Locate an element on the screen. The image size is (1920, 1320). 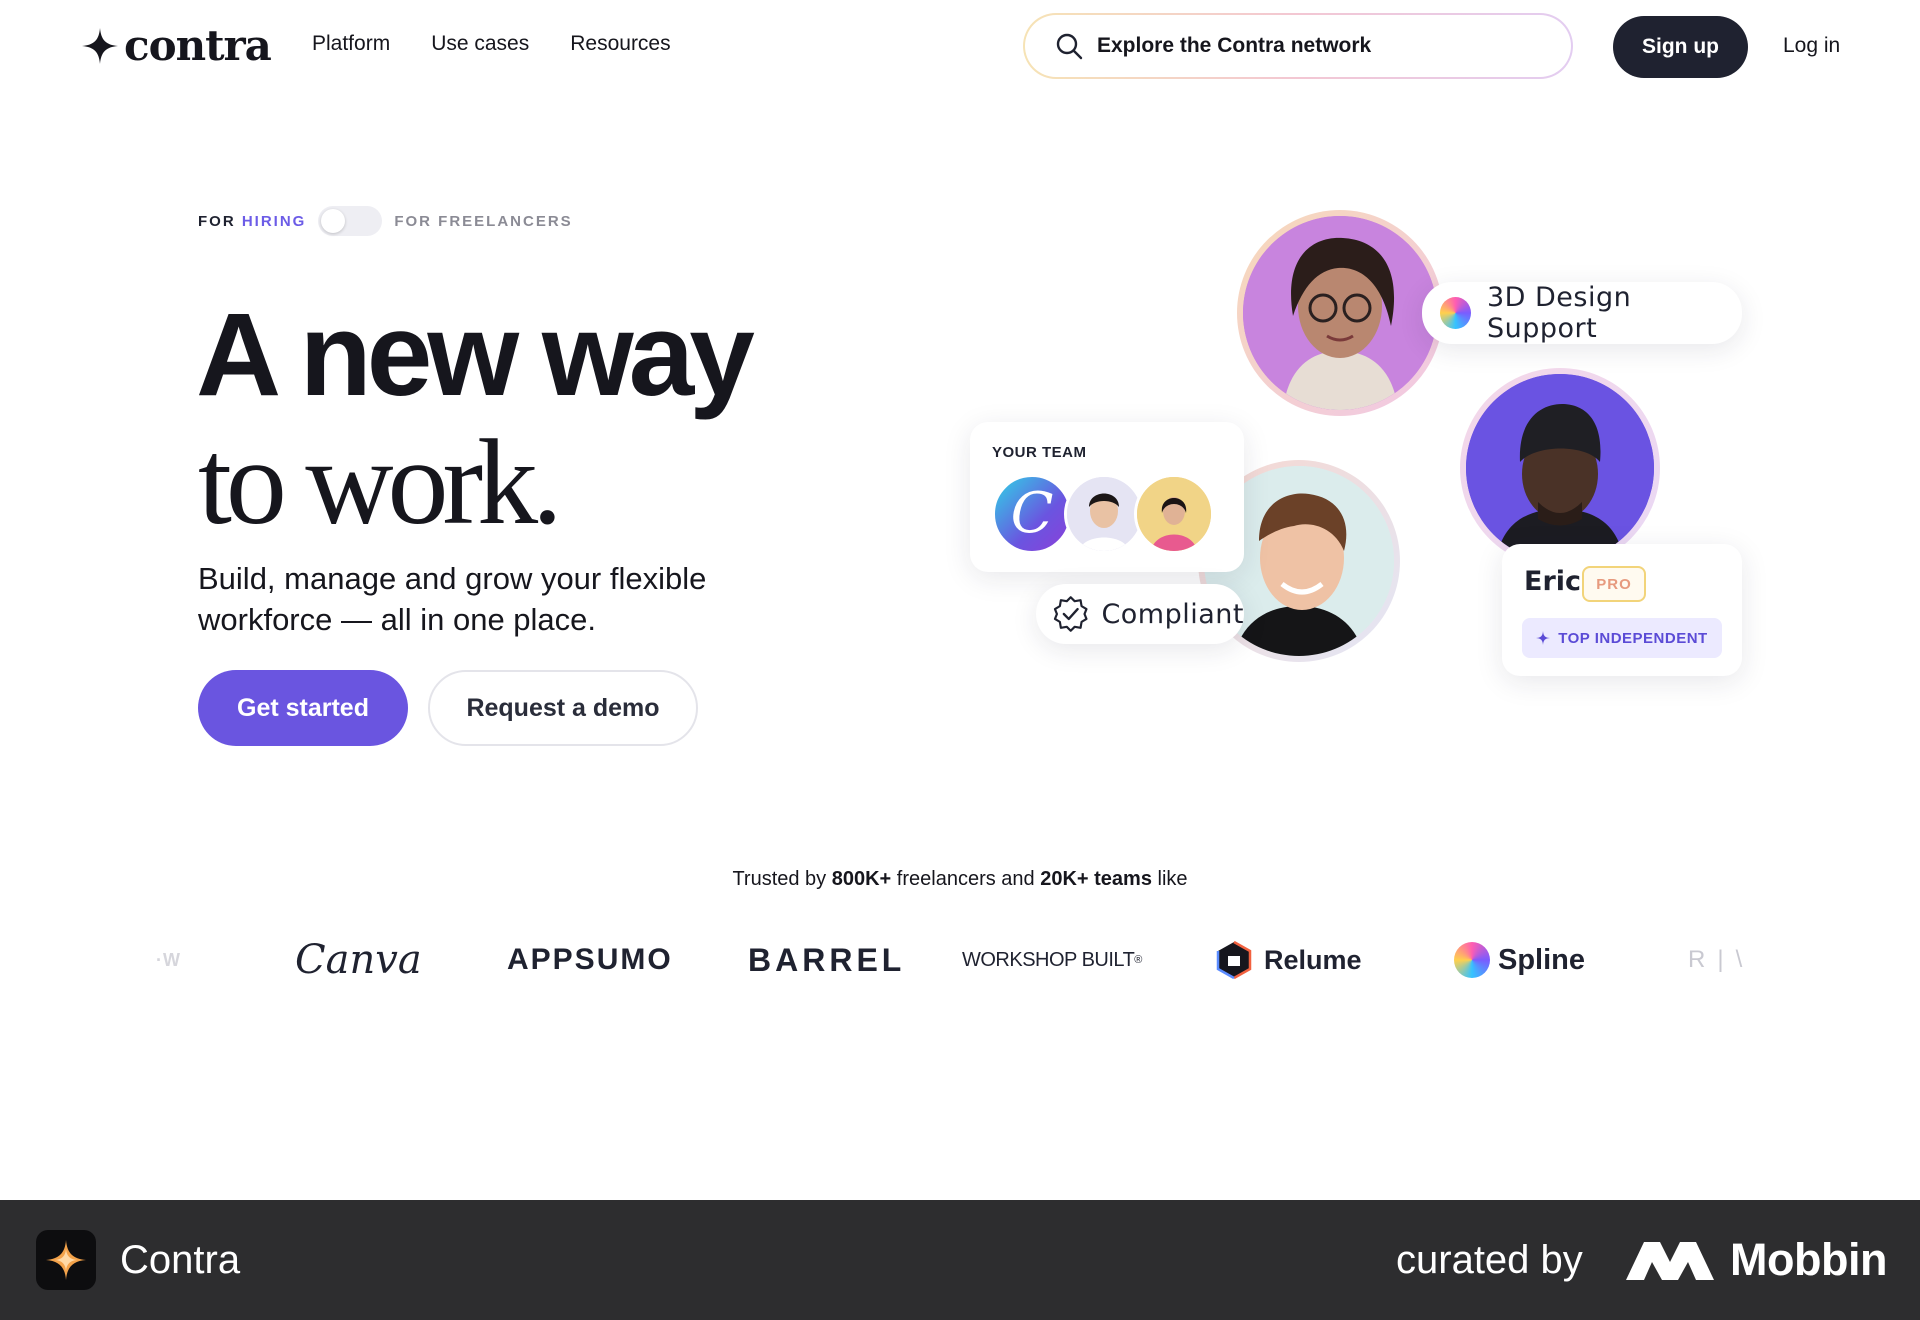
toggle-label-freelancers: FOR FREELANCERS is located at coordinates (483, 221).